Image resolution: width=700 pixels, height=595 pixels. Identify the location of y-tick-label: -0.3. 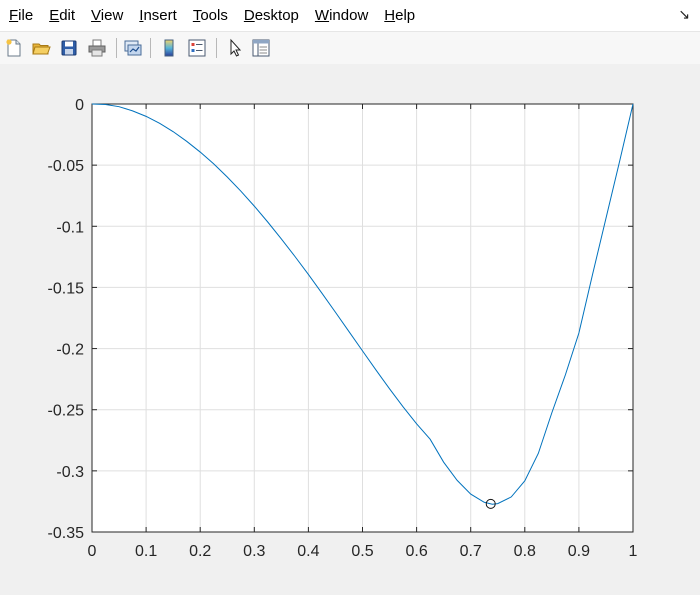
(70, 472).